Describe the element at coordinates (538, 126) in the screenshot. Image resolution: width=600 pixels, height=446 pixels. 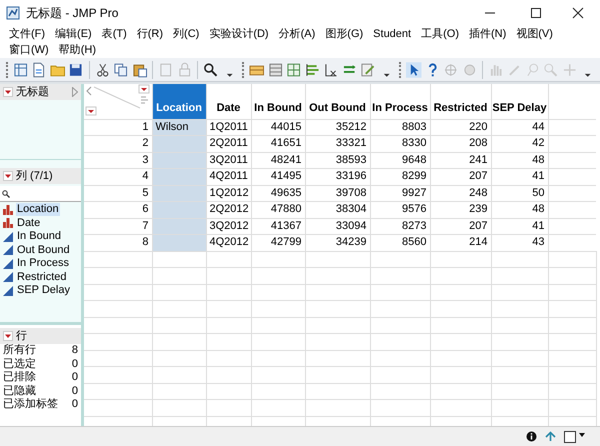
I see `table-cell: 44` at that location.